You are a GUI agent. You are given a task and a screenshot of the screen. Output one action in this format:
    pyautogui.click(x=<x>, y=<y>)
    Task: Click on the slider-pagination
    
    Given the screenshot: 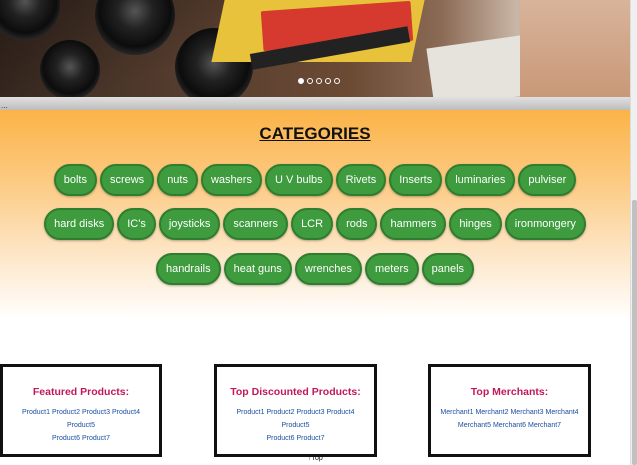 What is the action you would take?
    pyautogui.click(x=319, y=81)
    